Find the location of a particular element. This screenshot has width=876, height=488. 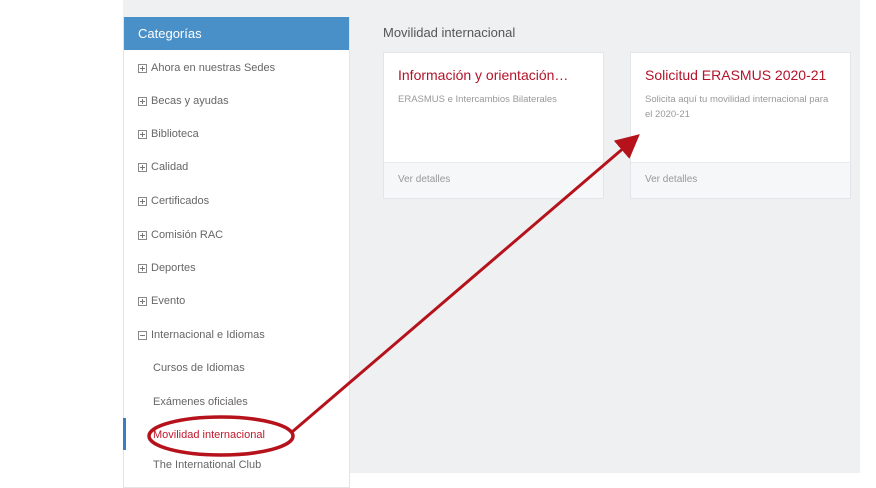

category-label: Becas y ayudas is located at coordinates (190, 101).